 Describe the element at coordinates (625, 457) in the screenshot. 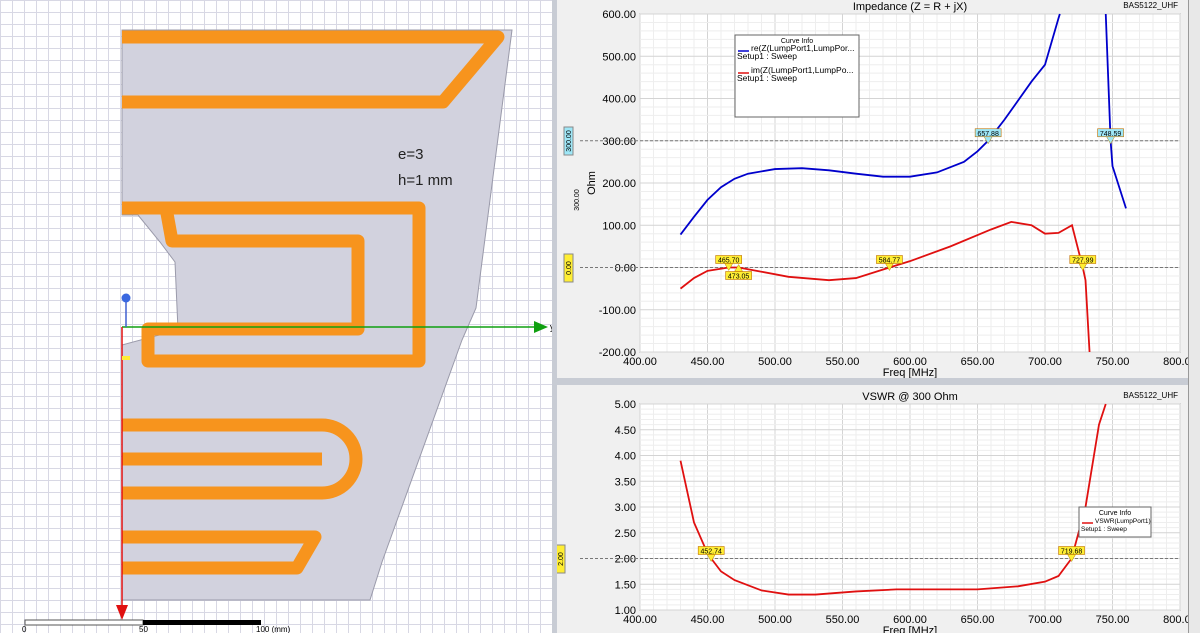

I see `y-tick-label: 4.00` at that location.